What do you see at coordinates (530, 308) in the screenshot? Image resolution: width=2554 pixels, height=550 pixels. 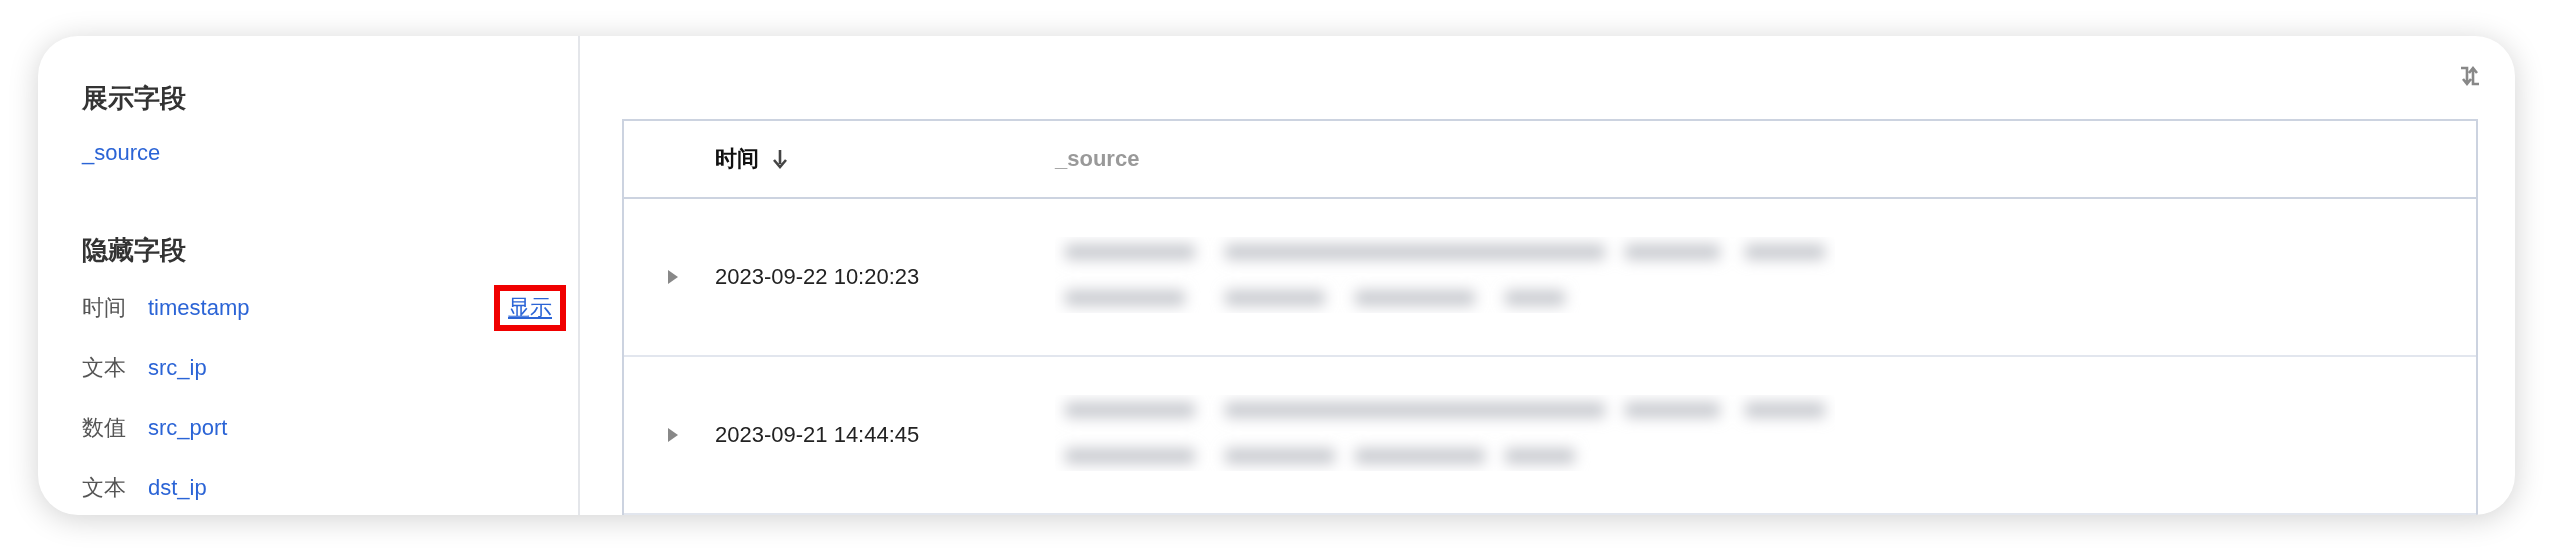 I see `show-link: 显示` at bounding box center [530, 308].